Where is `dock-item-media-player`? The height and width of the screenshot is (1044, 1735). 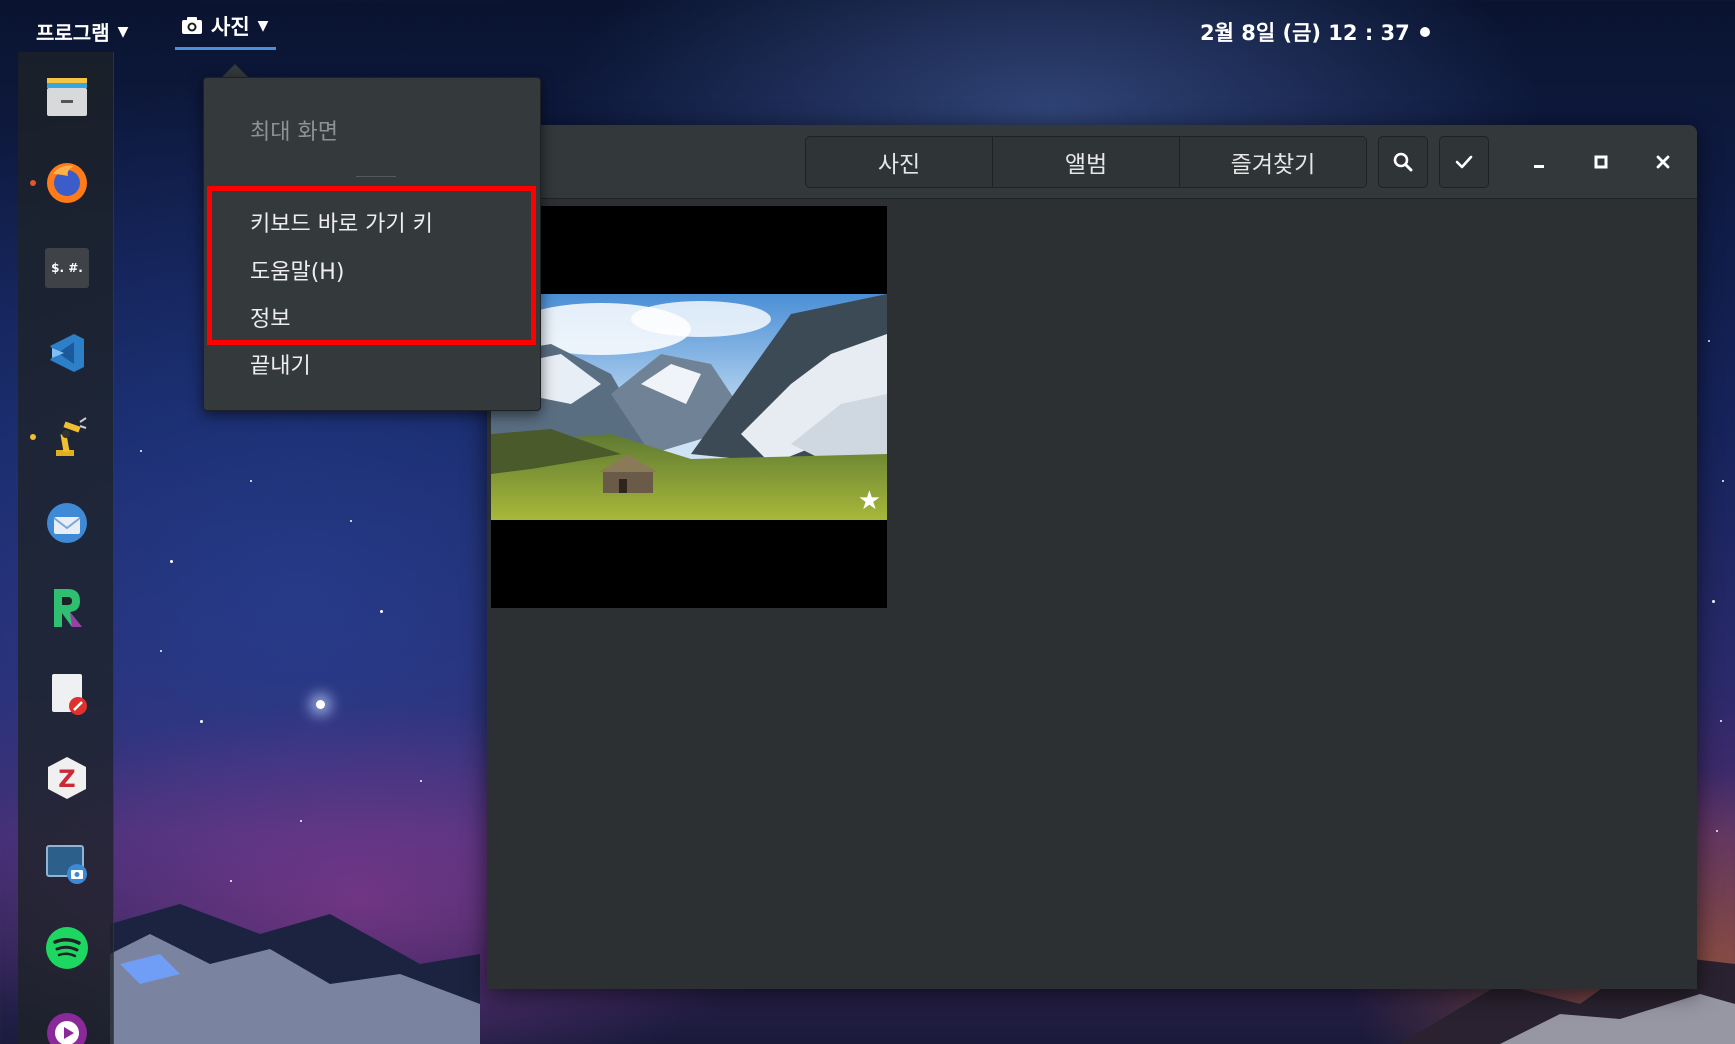
dock-item-media-player is located at coordinates (67, 1027).